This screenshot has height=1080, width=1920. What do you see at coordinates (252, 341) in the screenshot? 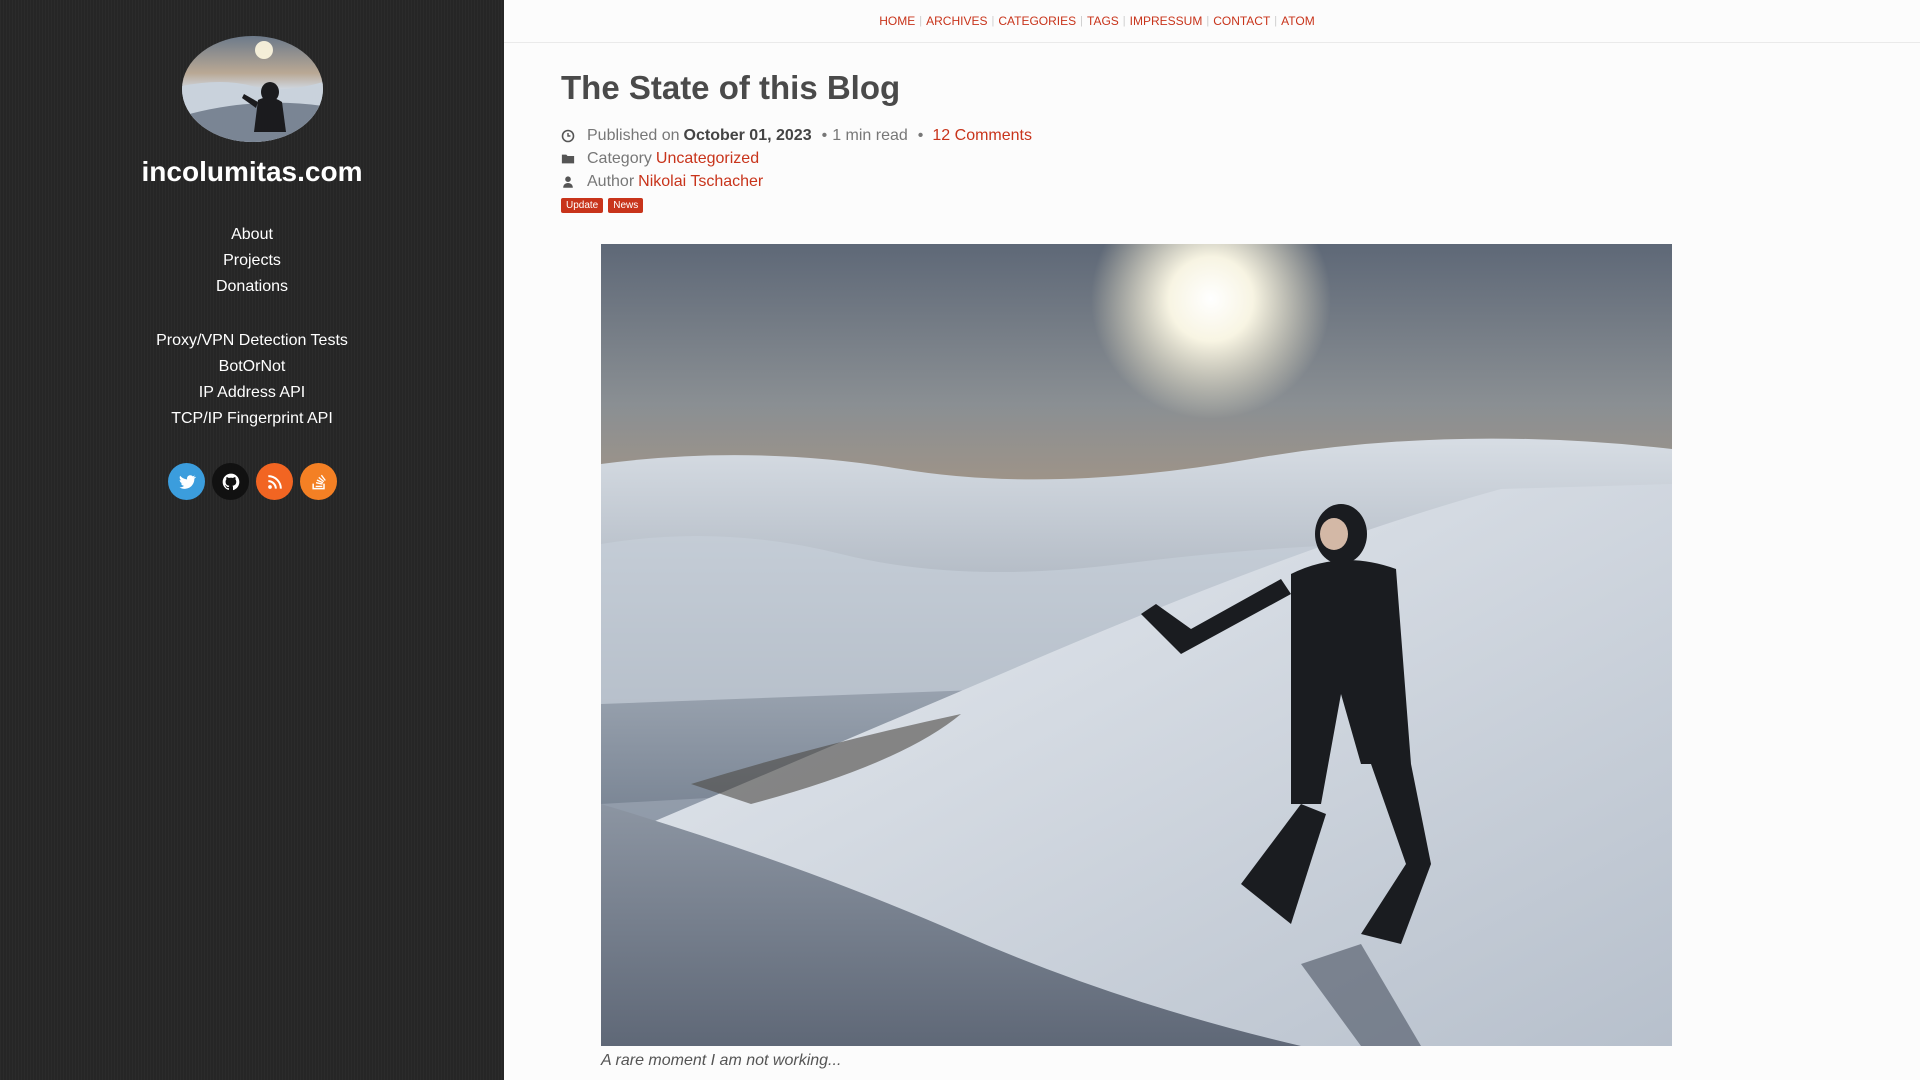
I see `sidebar-item-proxy-vpn-detection-tests: Proxy/VPN Detection Tests` at bounding box center [252, 341].